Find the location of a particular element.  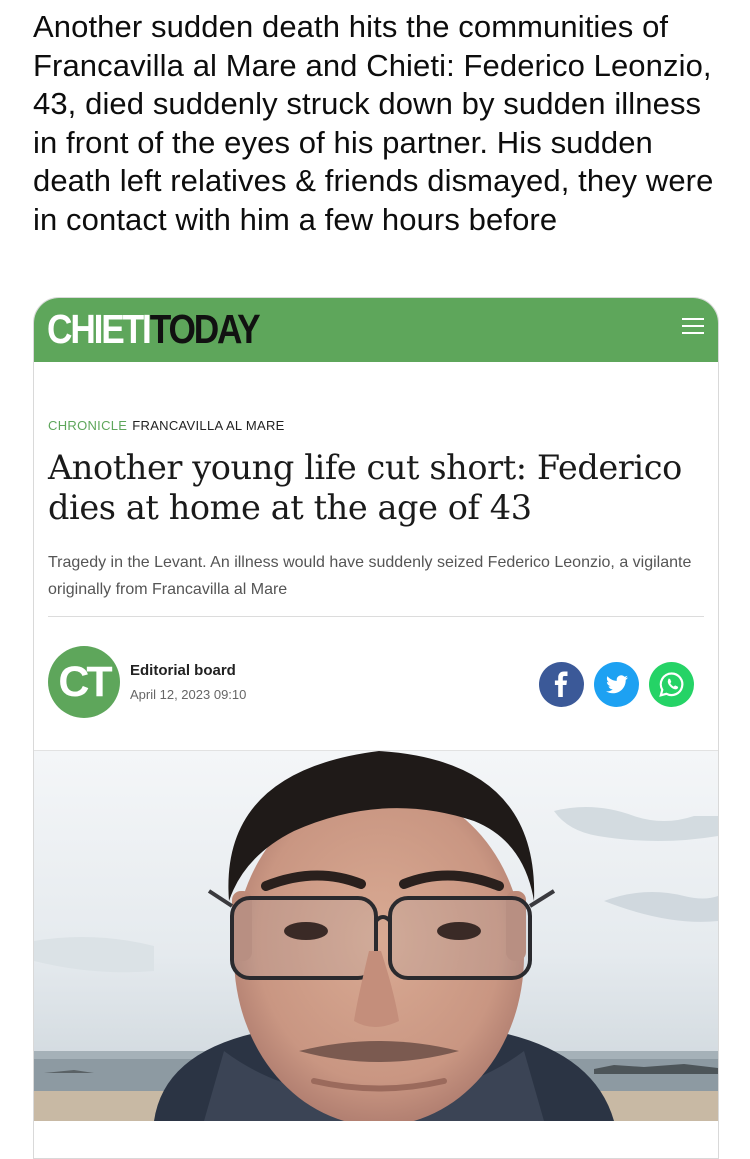

site-logo: CHIETITODAY is located at coordinates (154, 329).